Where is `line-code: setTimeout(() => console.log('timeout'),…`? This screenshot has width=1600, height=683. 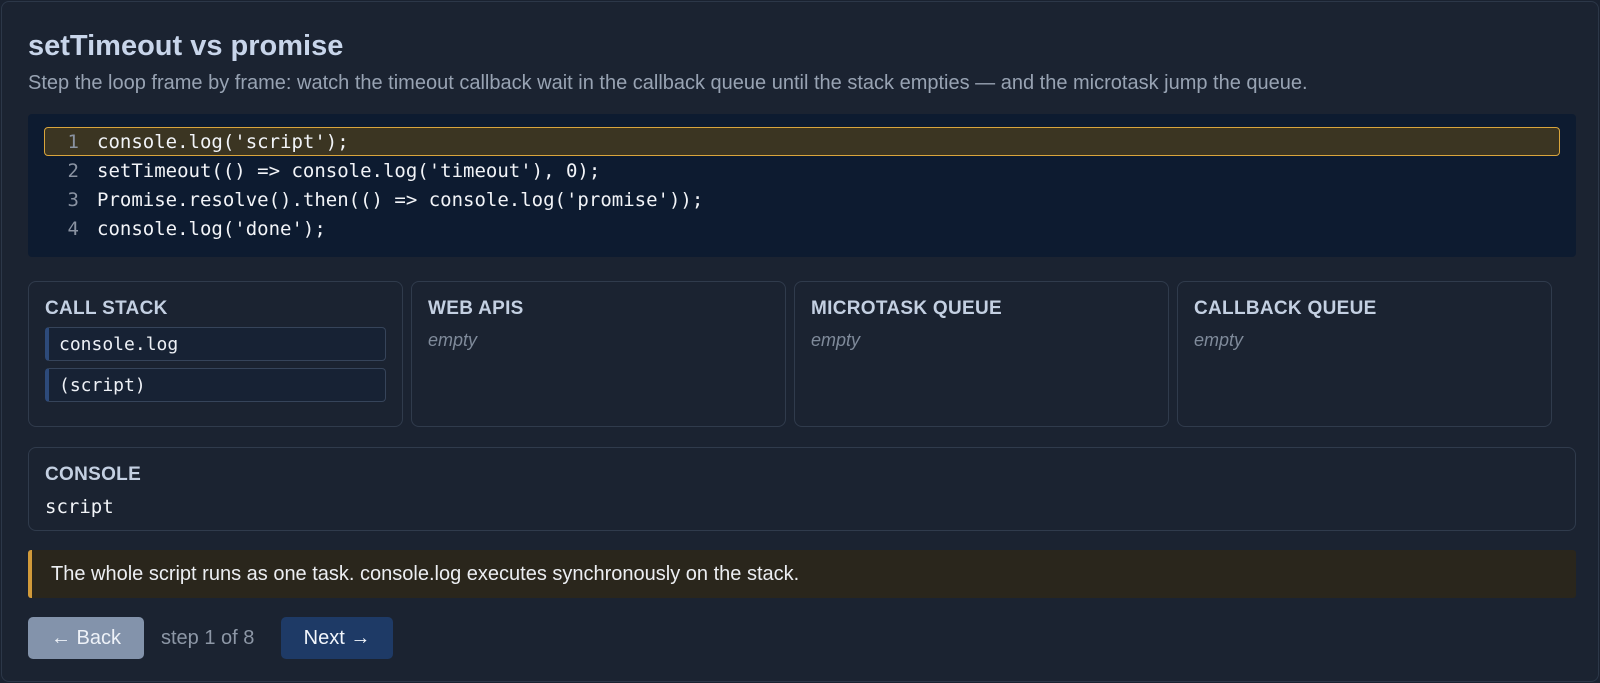
line-code: setTimeout(() => console.log('timeout'),… is located at coordinates (349, 170).